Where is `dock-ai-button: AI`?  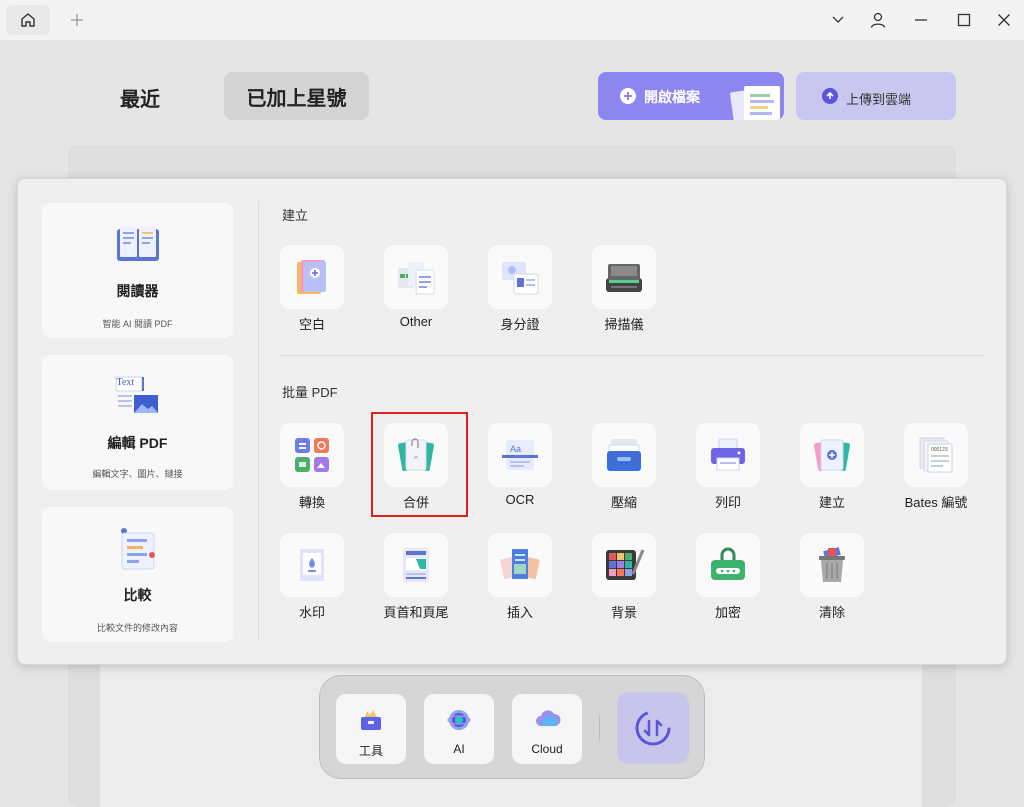 dock-ai-button: AI is located at coordinates (459, 729).